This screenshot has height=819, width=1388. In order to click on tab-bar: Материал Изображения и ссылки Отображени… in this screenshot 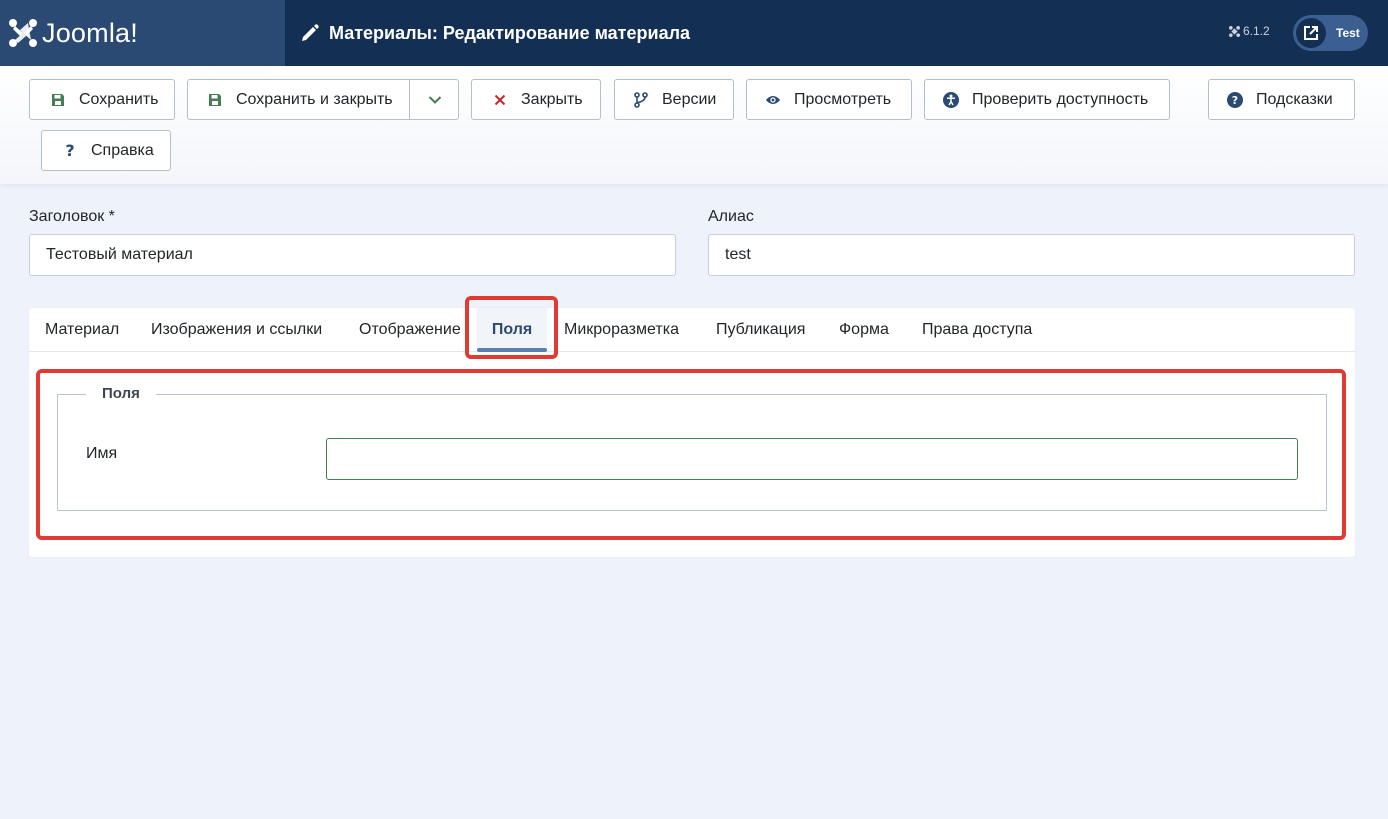, I will do `click(692, 330)`.